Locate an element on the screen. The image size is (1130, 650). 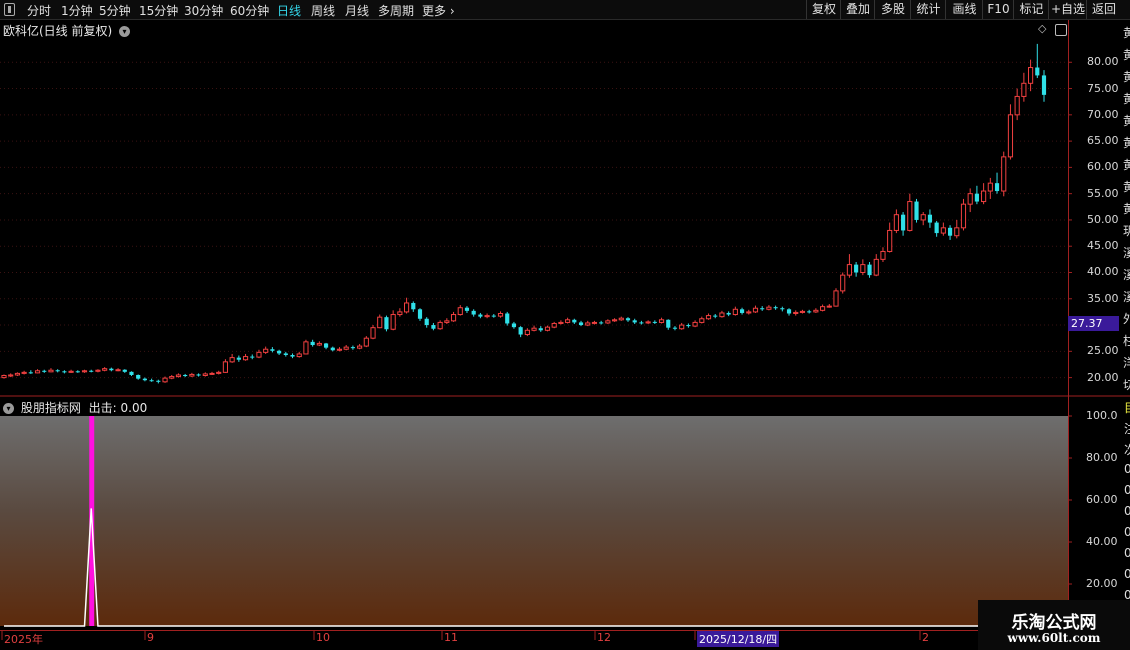
side-label: 洋 is located at coordinates (1126, 363).